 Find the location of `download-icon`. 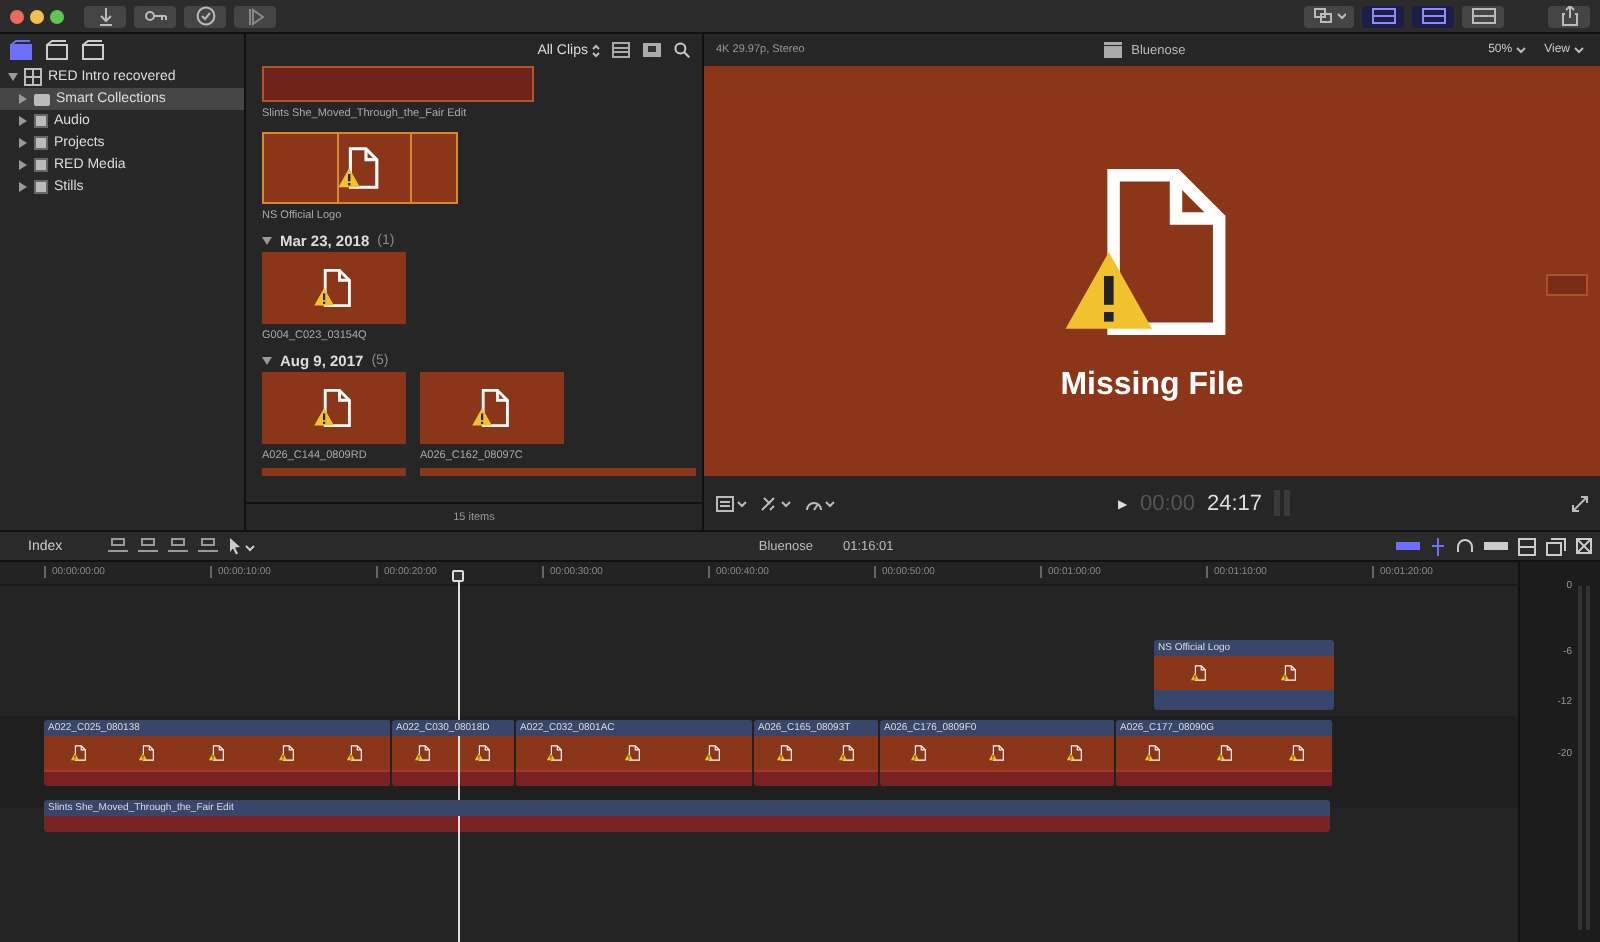

download-icon is located at coordinates (105, 16).